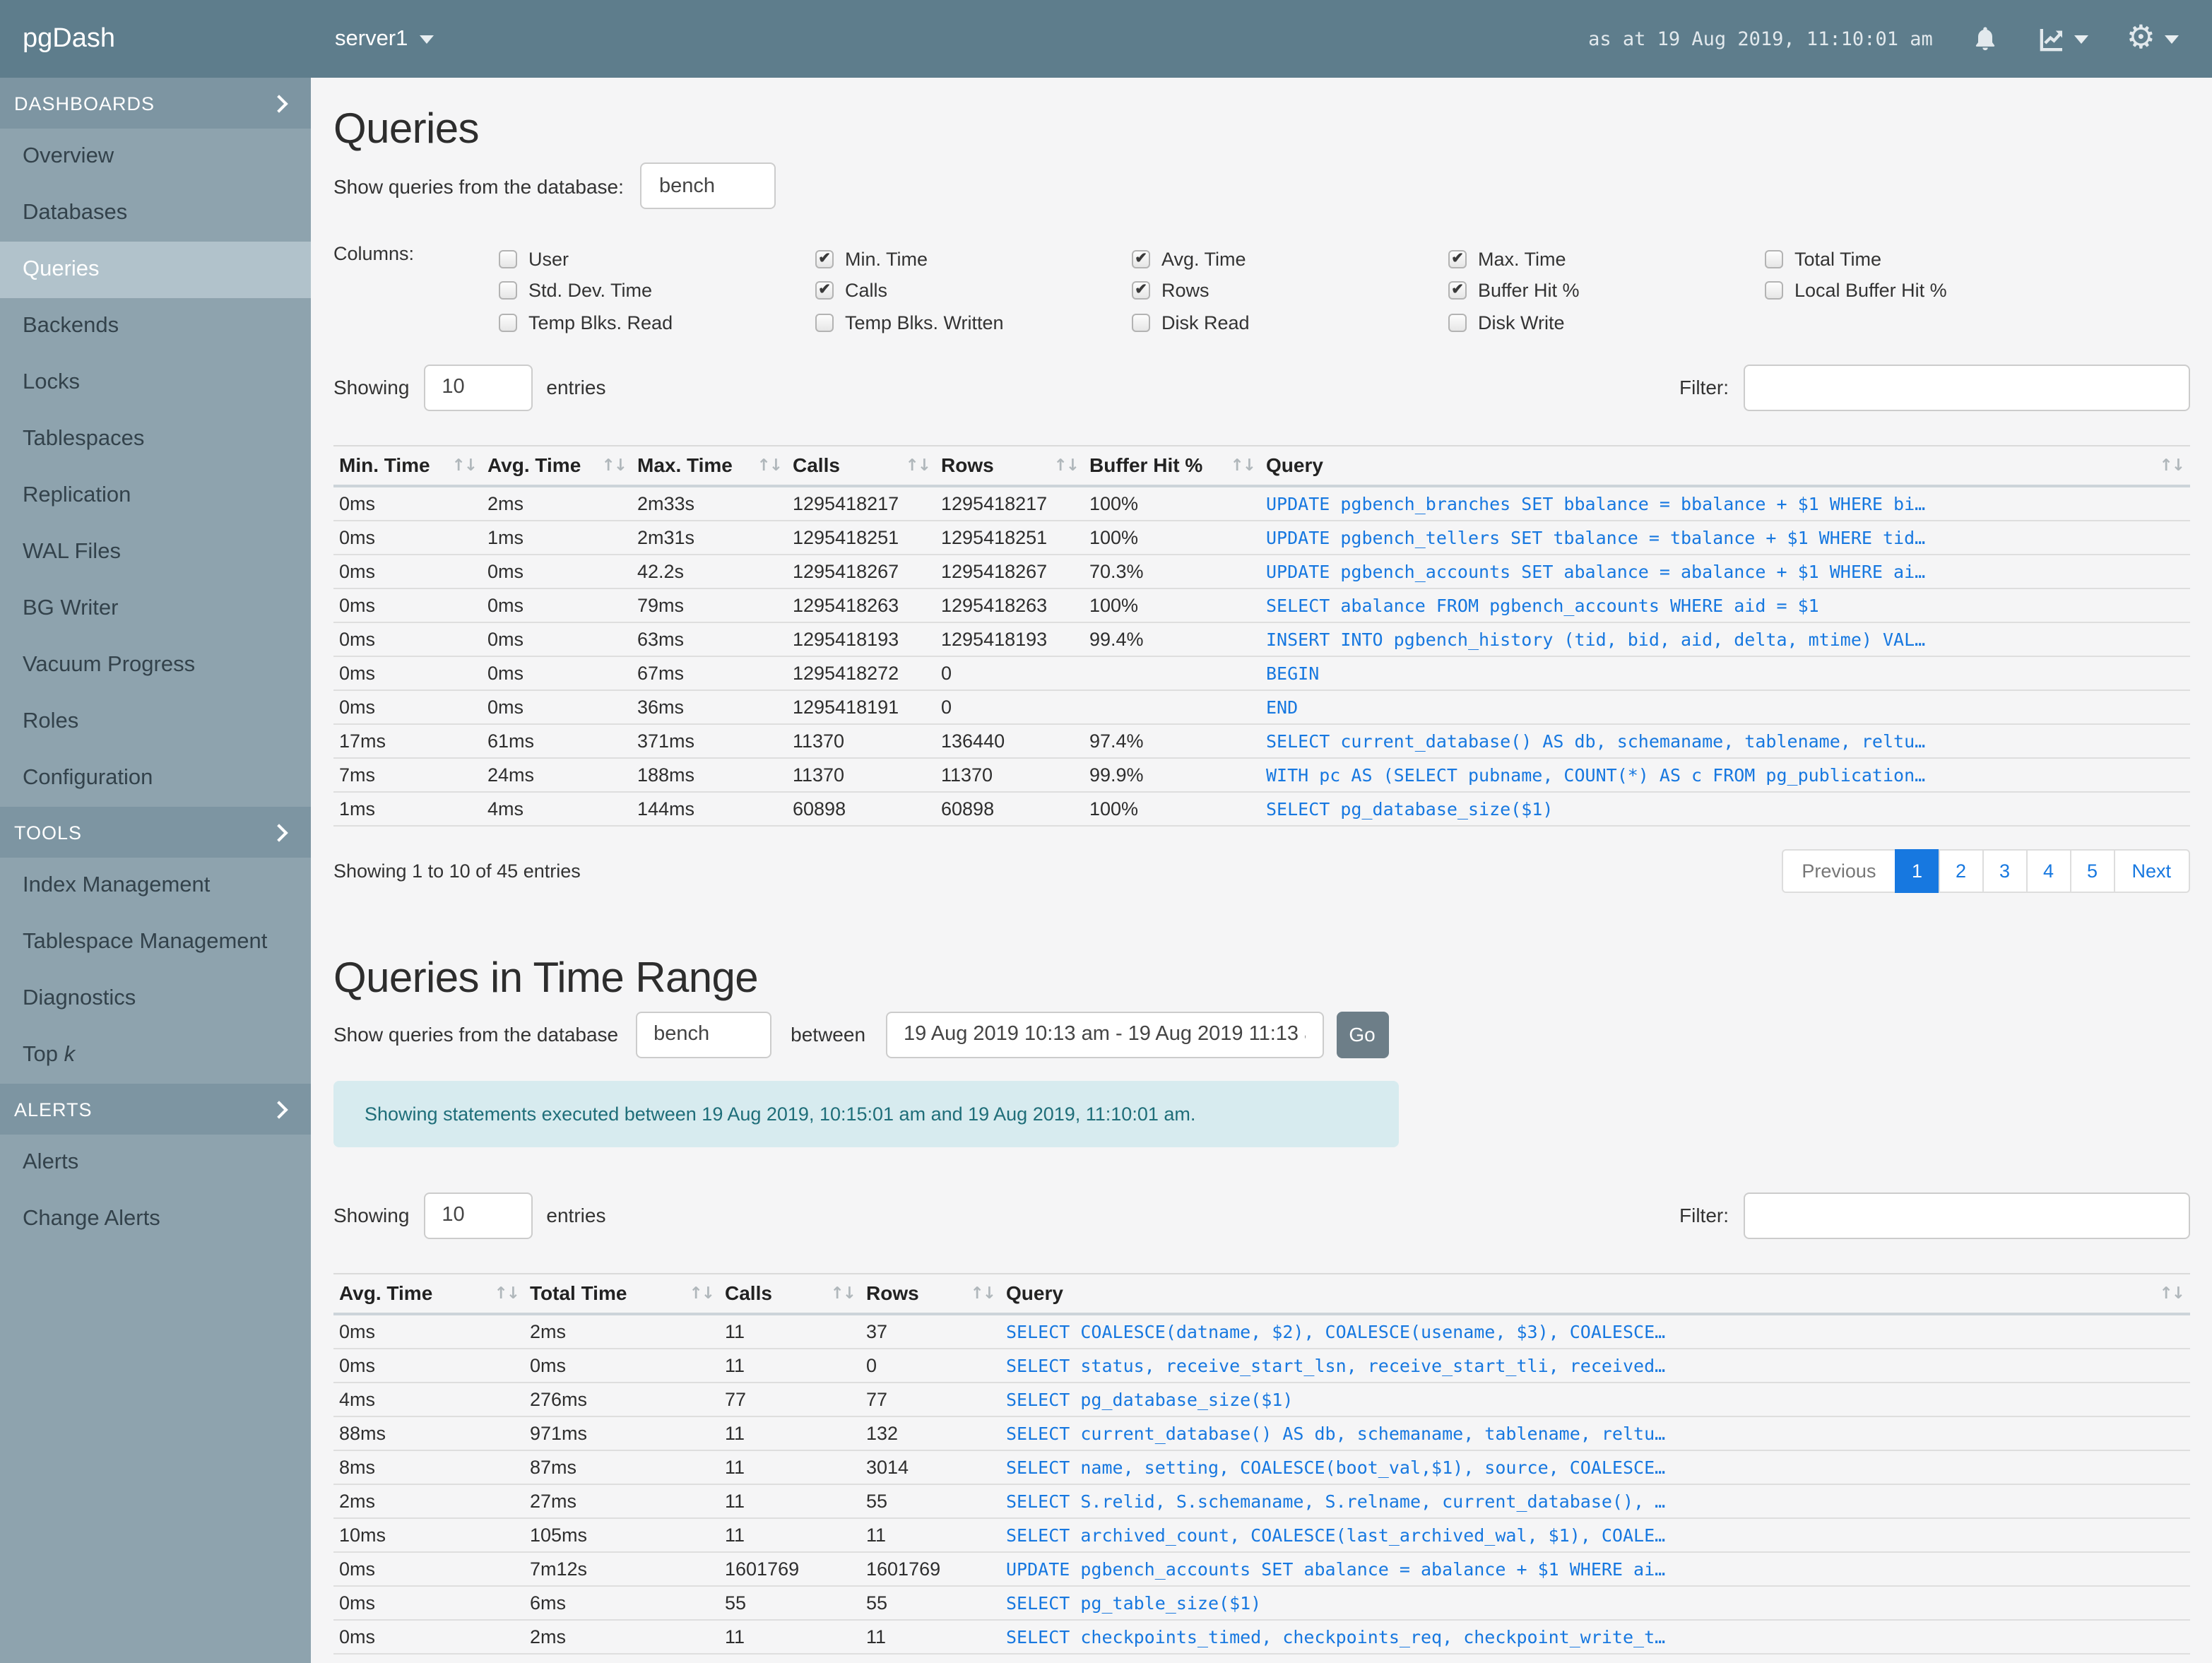 The image size is (2212, 1663). What do you see at coordinates (155, 1055) in the screenshot?
I see `sidebar-item: Top k` at bounding box center [155, 1055].